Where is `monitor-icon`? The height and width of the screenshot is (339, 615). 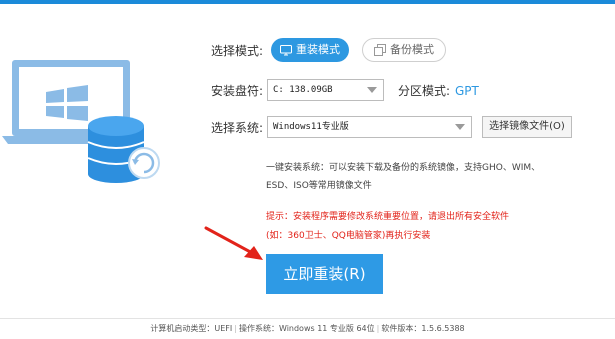 monitor-icon is located at coordinates (286, 49).